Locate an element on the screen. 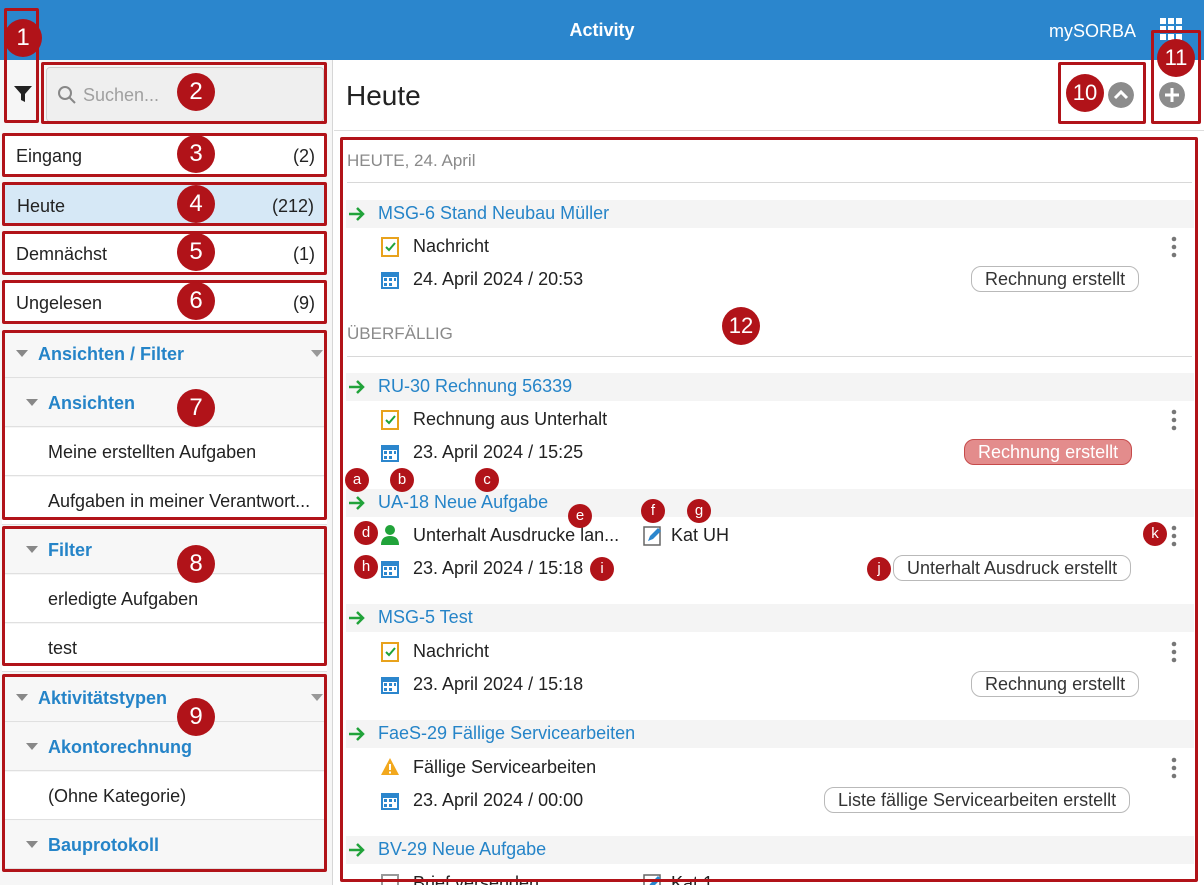 Image resolution: width=1204 pixels, height=885 pixels. sidebar-item-ungelesen: Ungelesen (9) is located at coordinates (164, 302).